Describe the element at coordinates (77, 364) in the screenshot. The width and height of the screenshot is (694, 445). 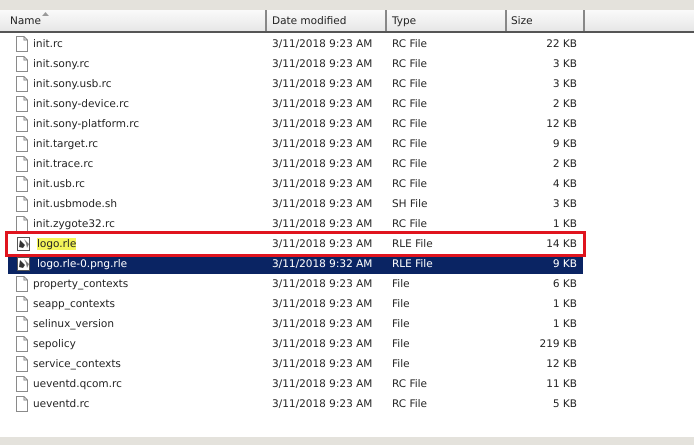
I see `file-name: service_contexts` at that location.